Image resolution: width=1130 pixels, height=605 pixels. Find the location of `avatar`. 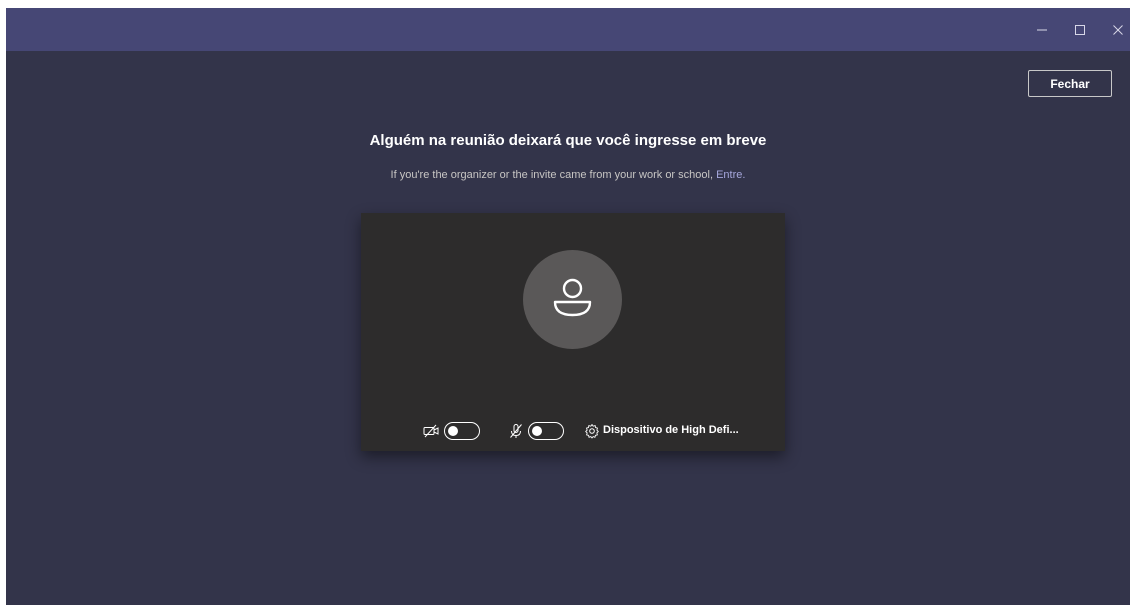

avatar is located at coordinates (572, 299).